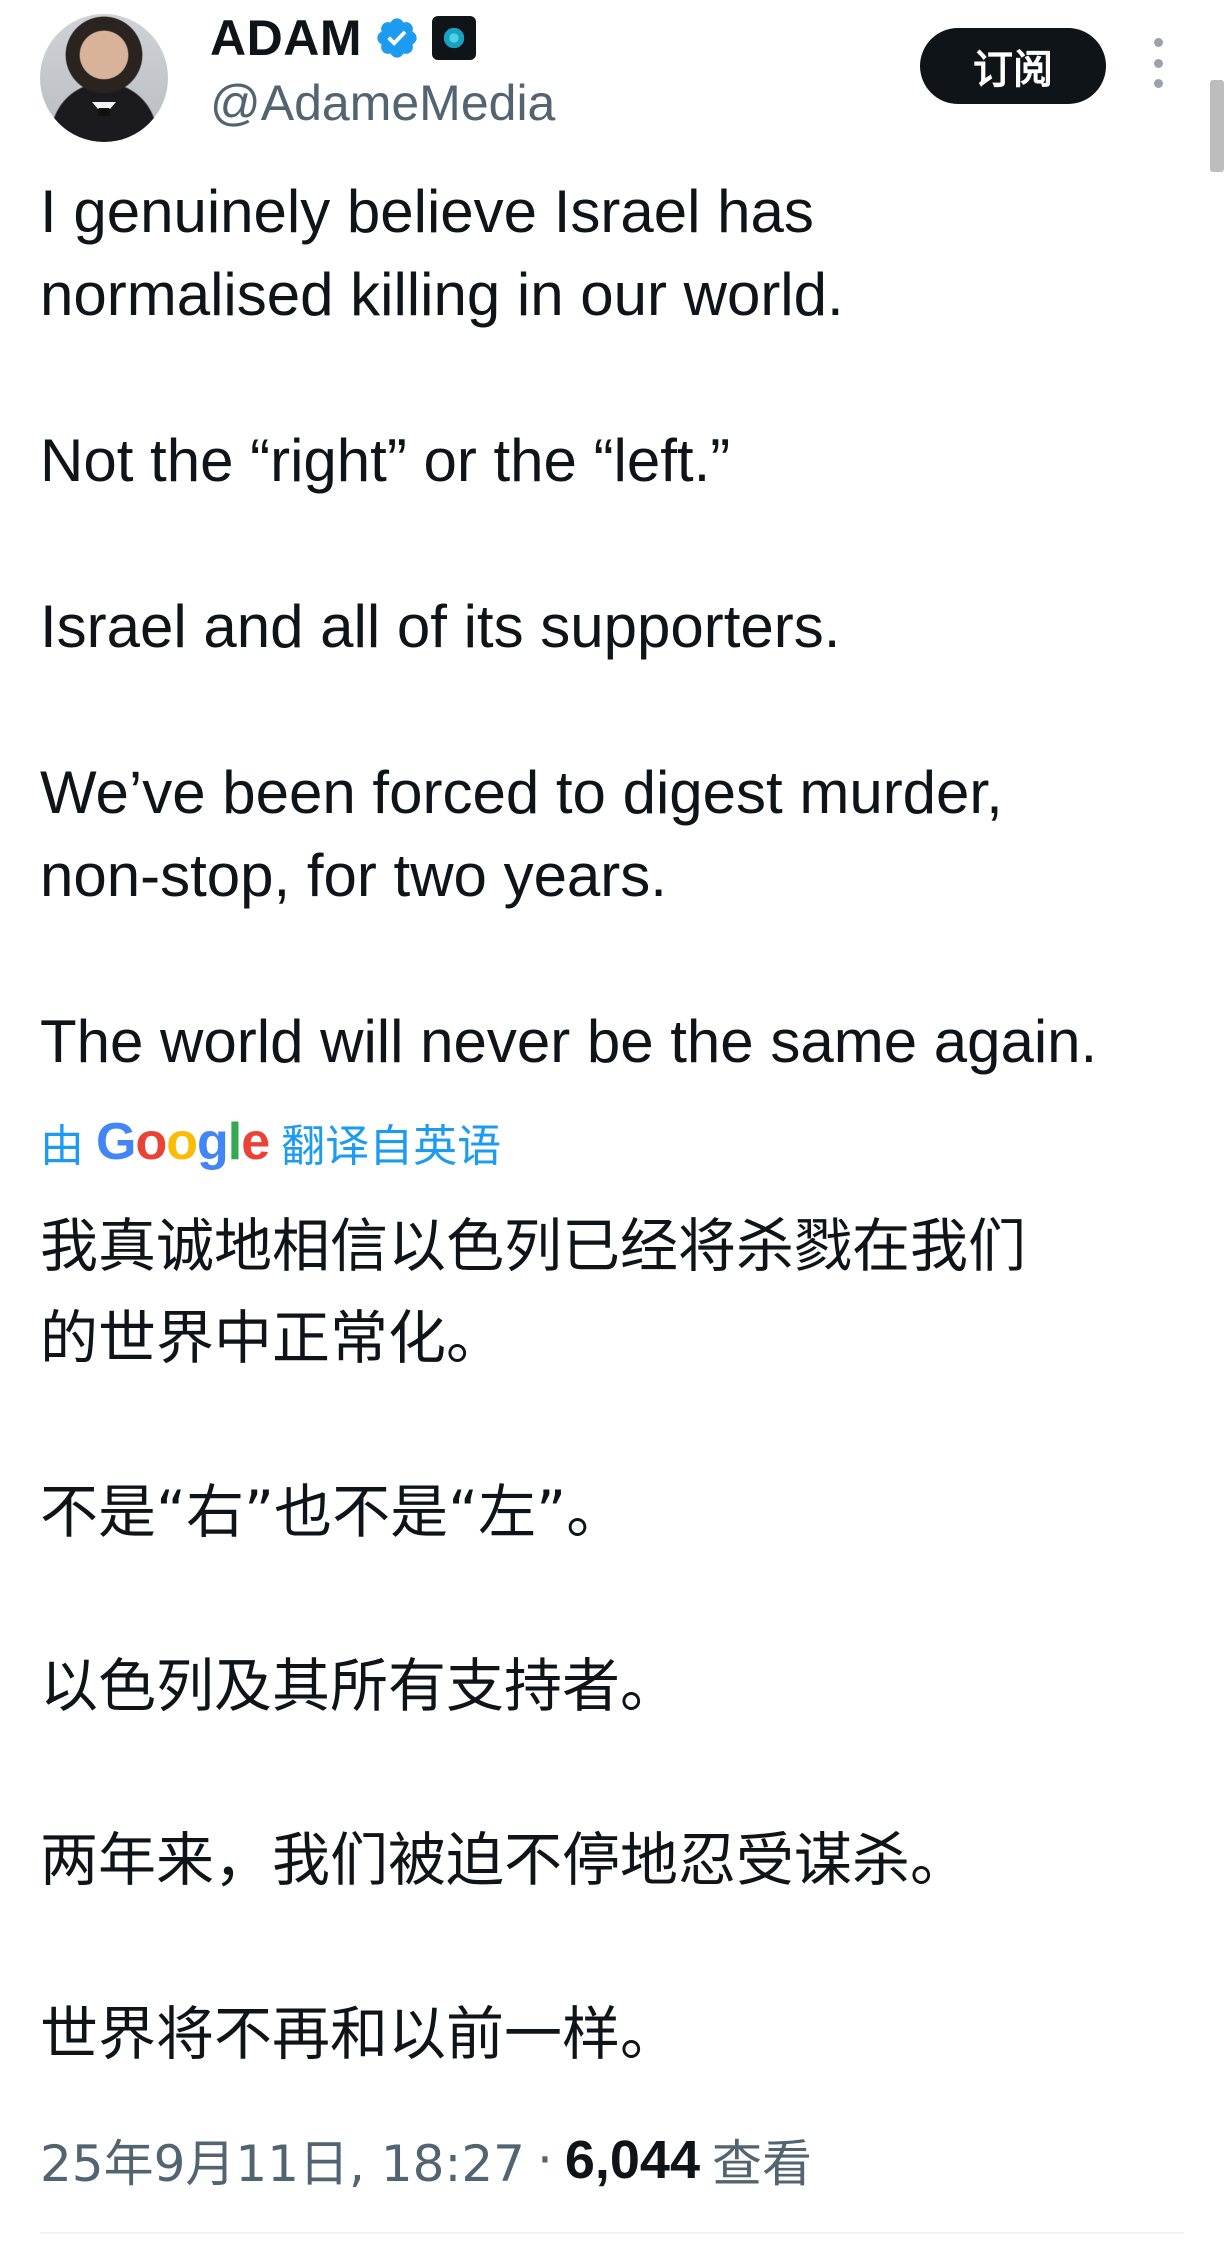  I want to click on tweet-paragraph: Israel and all of its supporters., so click(440, 626).